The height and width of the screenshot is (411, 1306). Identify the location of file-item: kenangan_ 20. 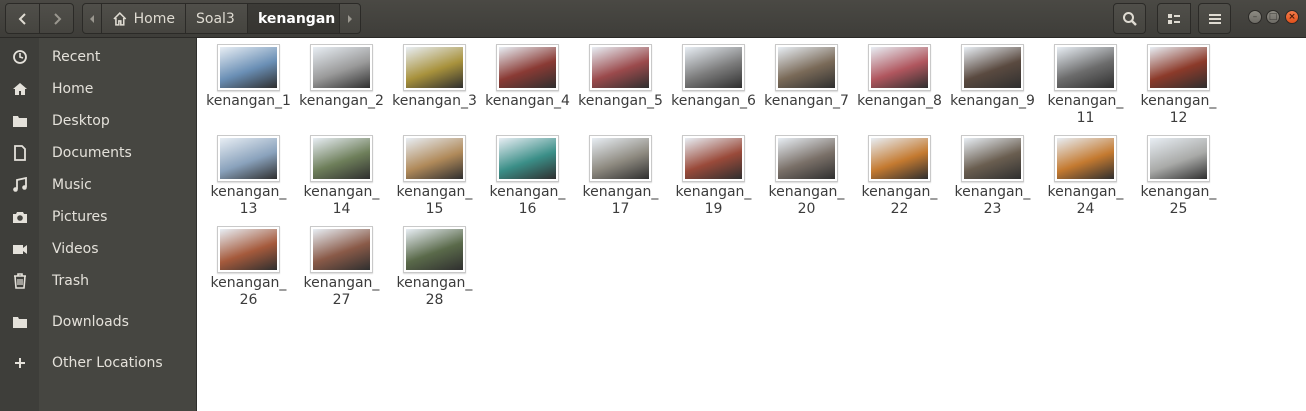
(806, 176).